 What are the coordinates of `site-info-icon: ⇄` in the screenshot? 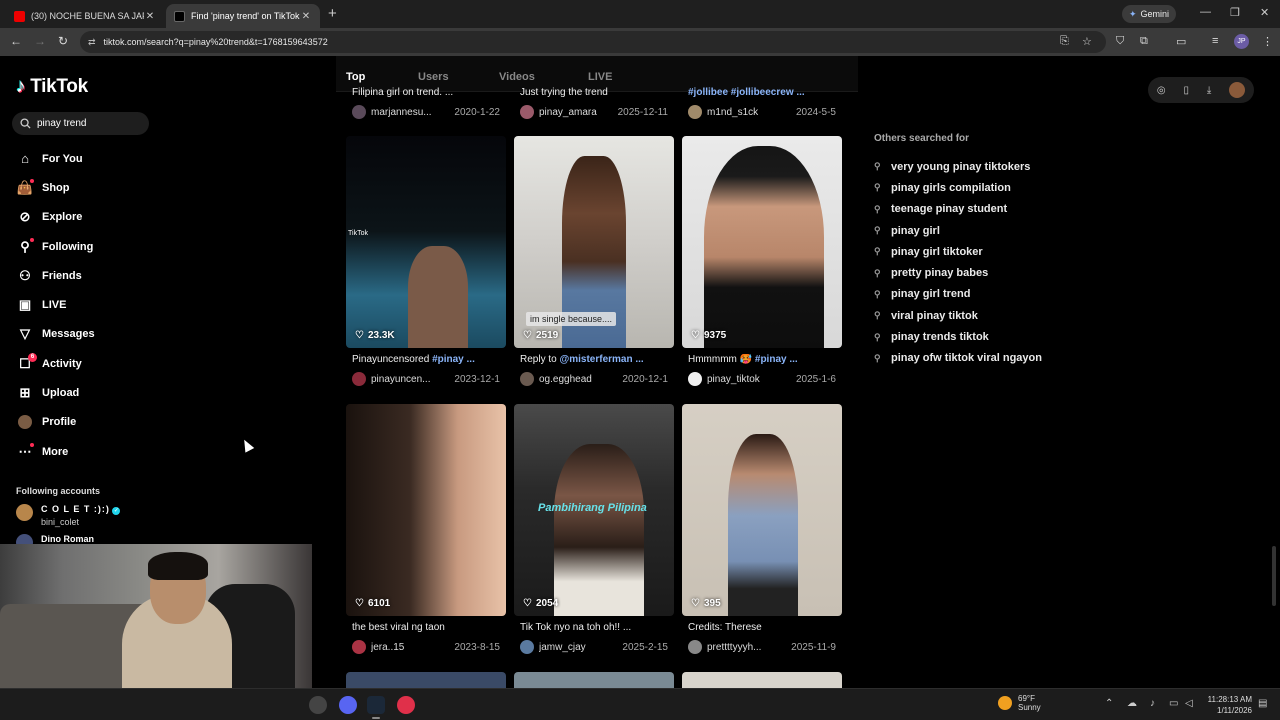 It's located at (92, 42).